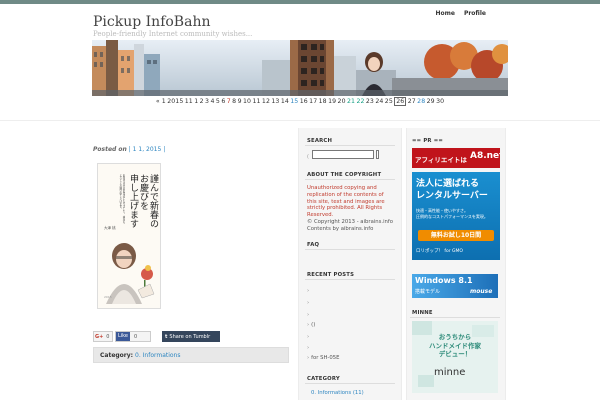 Image resolution: width=600 pixels, height=400 pixels. Describe the element at coordinates (428, 141) in the screenshot. I see `pr-heading: == PR ==` at that location.